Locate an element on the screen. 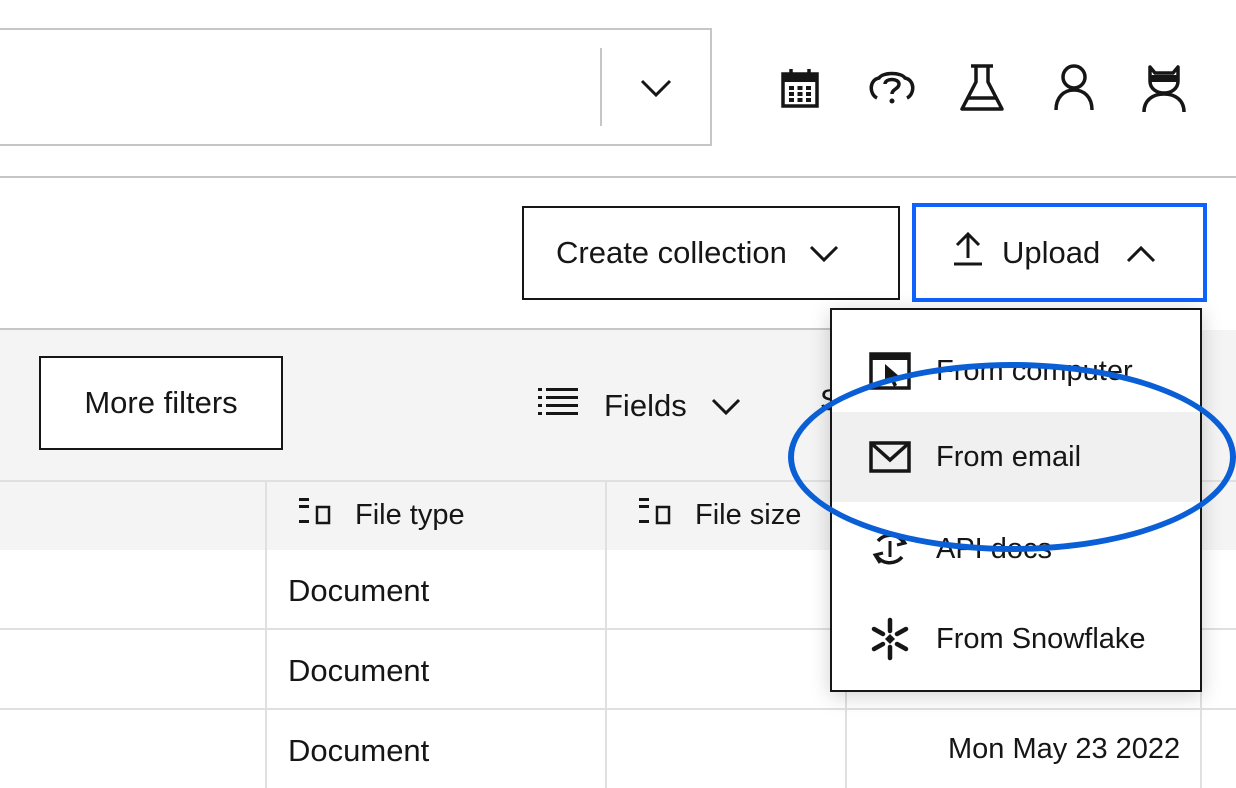 The image size is (1236, 788). menu-item-from-computer: From computer is located at coordinates (1016, 371).